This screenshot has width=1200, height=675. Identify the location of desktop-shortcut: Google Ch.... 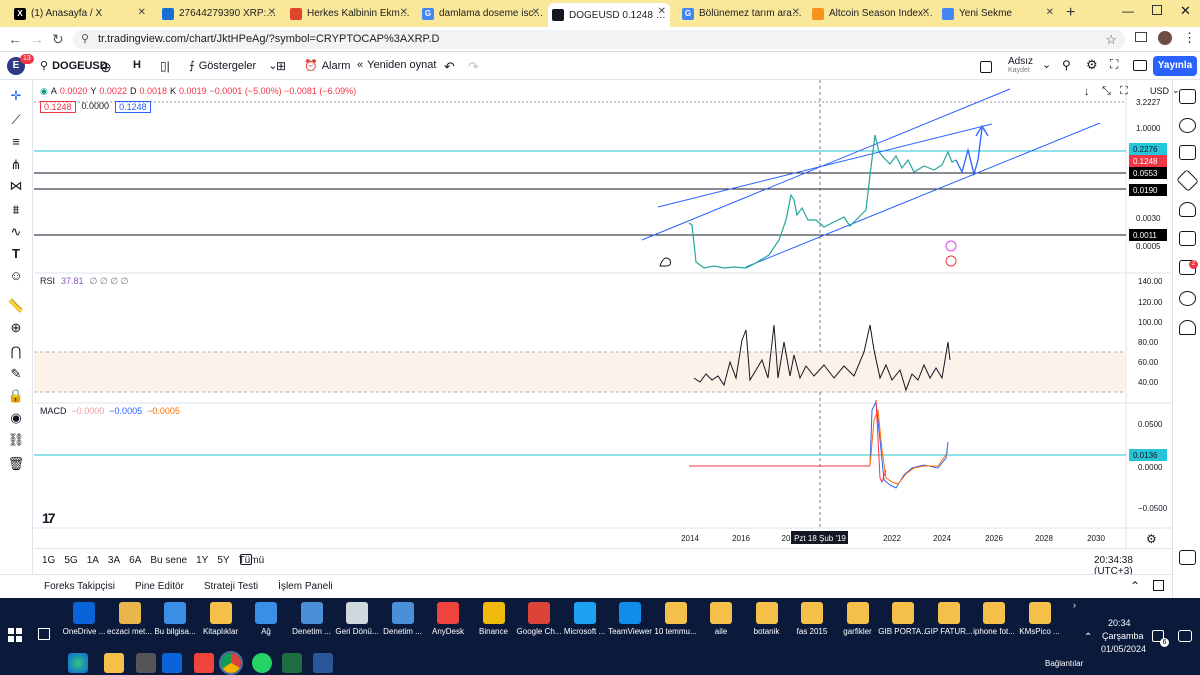
(539, 619).